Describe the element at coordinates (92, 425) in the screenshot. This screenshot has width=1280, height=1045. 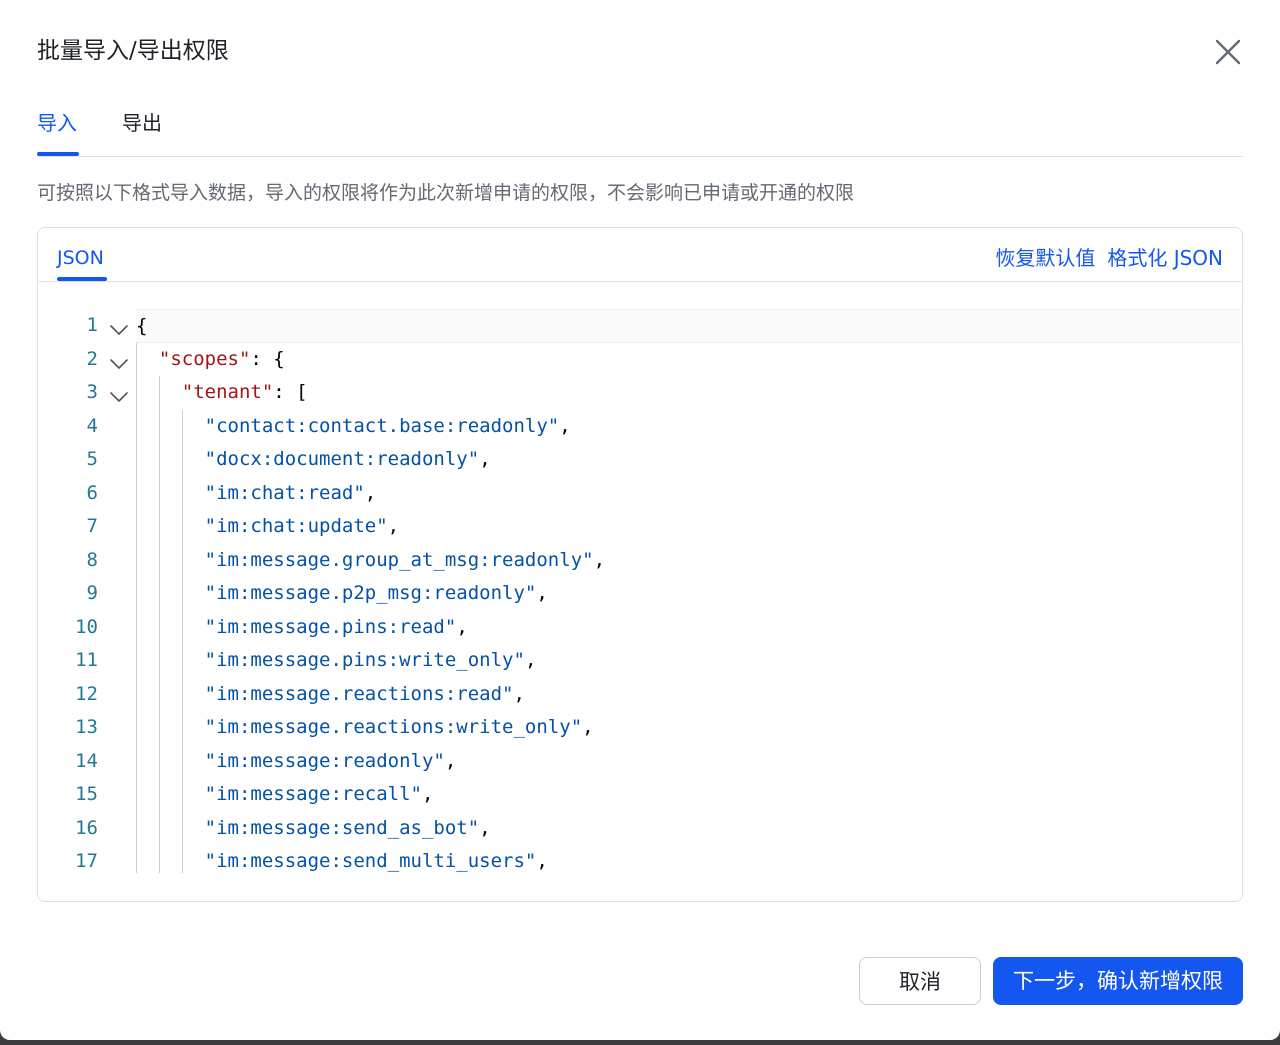
I see `line-number: 4` at that location.